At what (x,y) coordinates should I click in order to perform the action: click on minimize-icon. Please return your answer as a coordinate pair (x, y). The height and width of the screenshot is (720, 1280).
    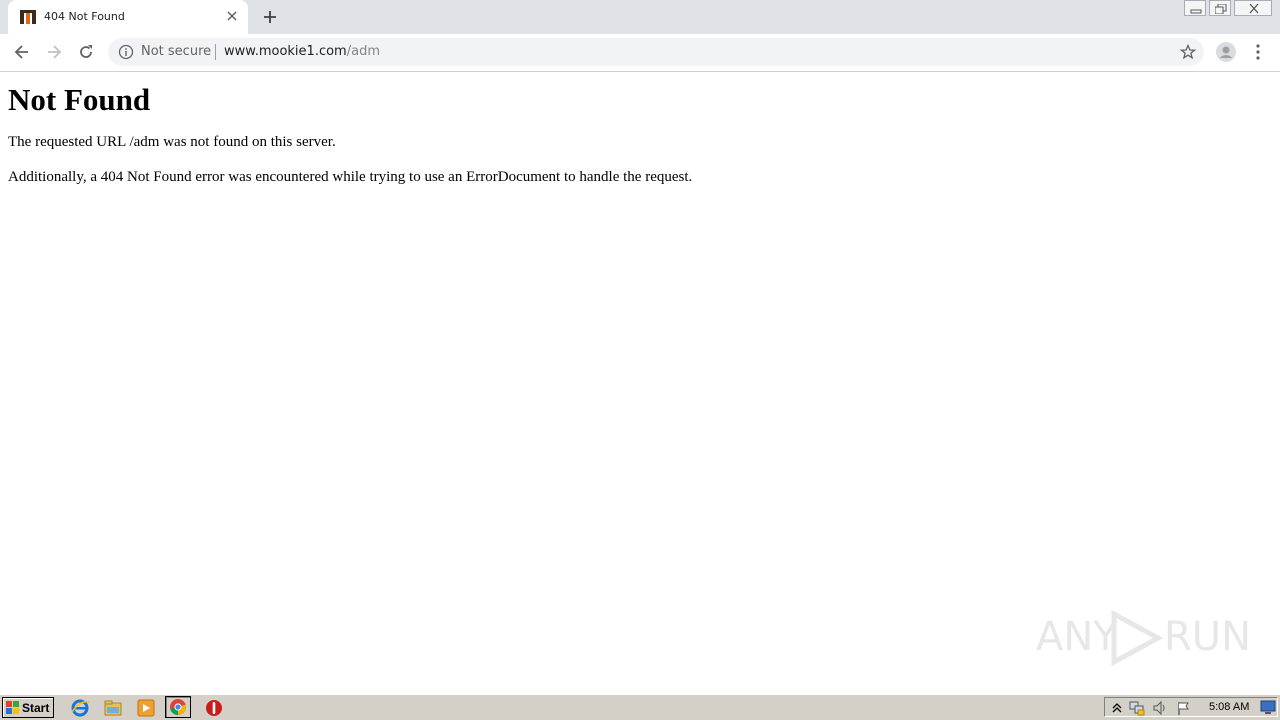
    Looking at the image, I should click on (1196, 11).